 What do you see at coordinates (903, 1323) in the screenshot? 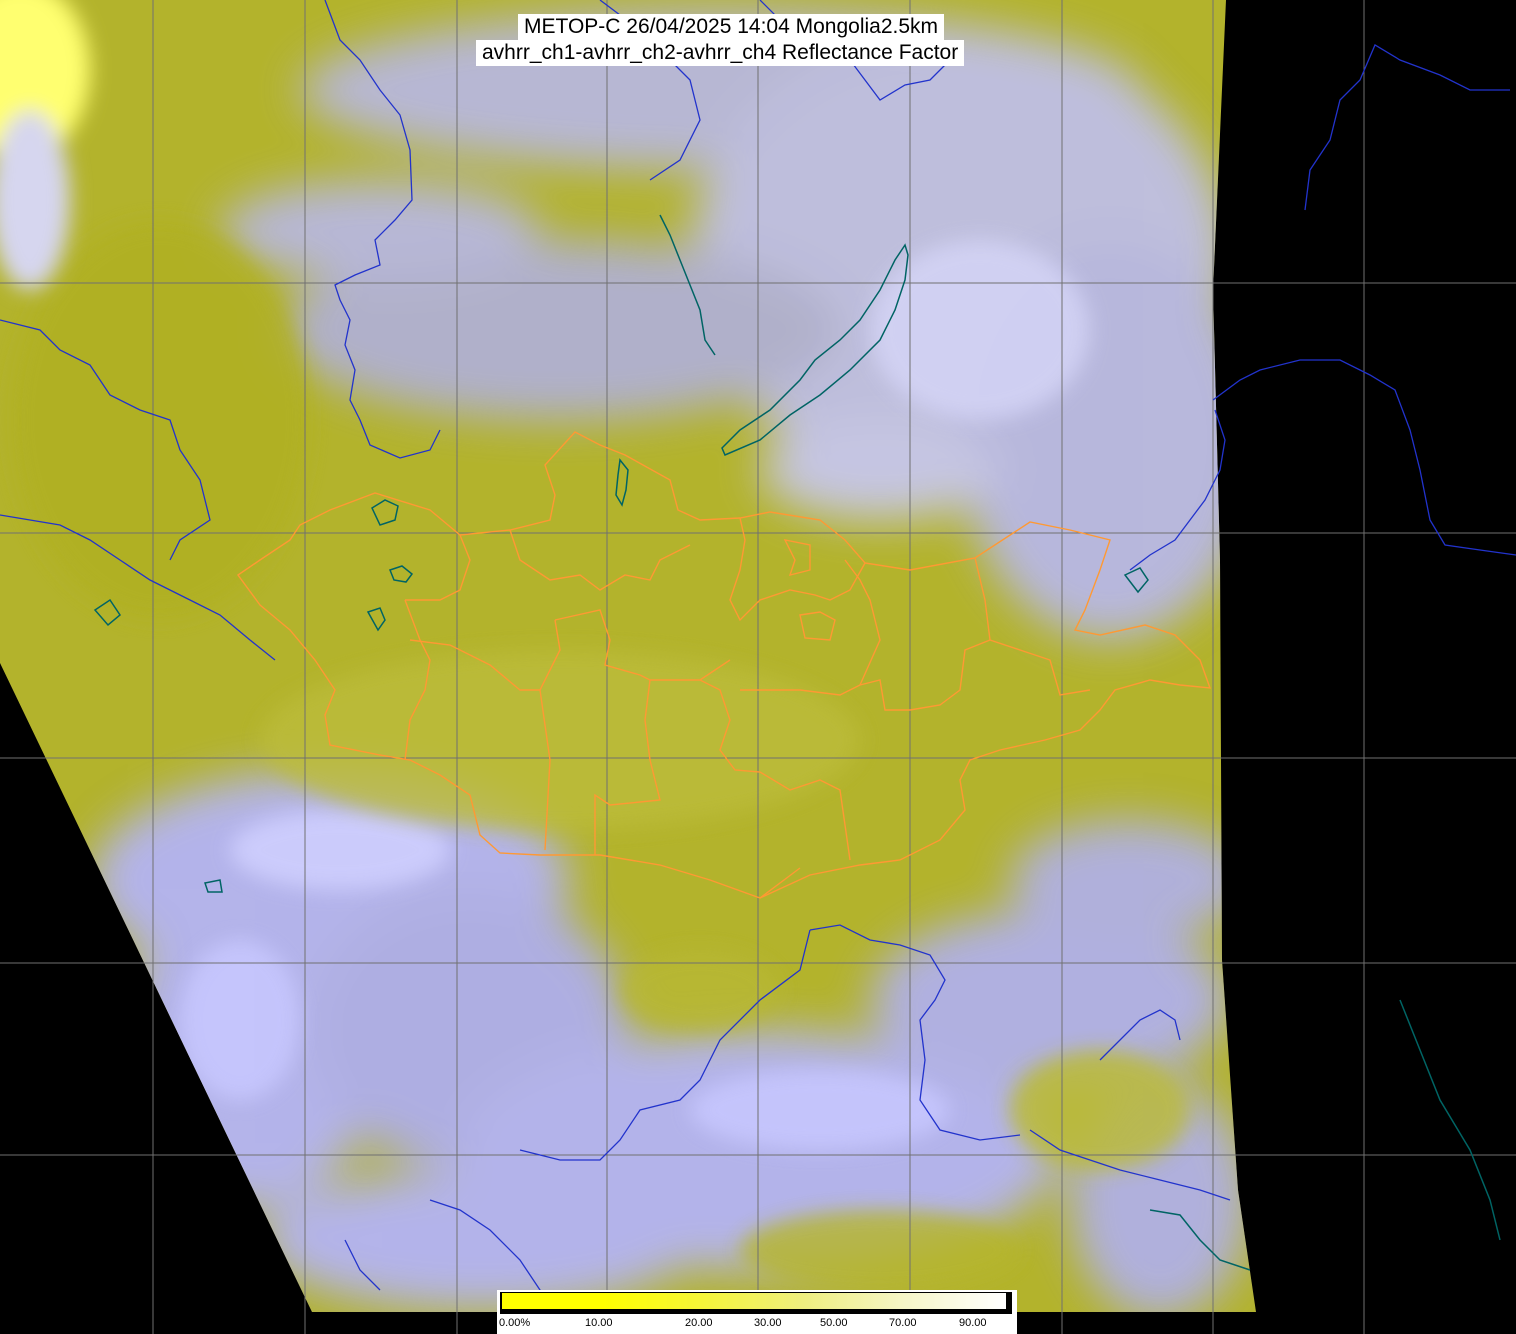
I see `colorbar-label-70: 70.00` at bounding box center [903, 1323].